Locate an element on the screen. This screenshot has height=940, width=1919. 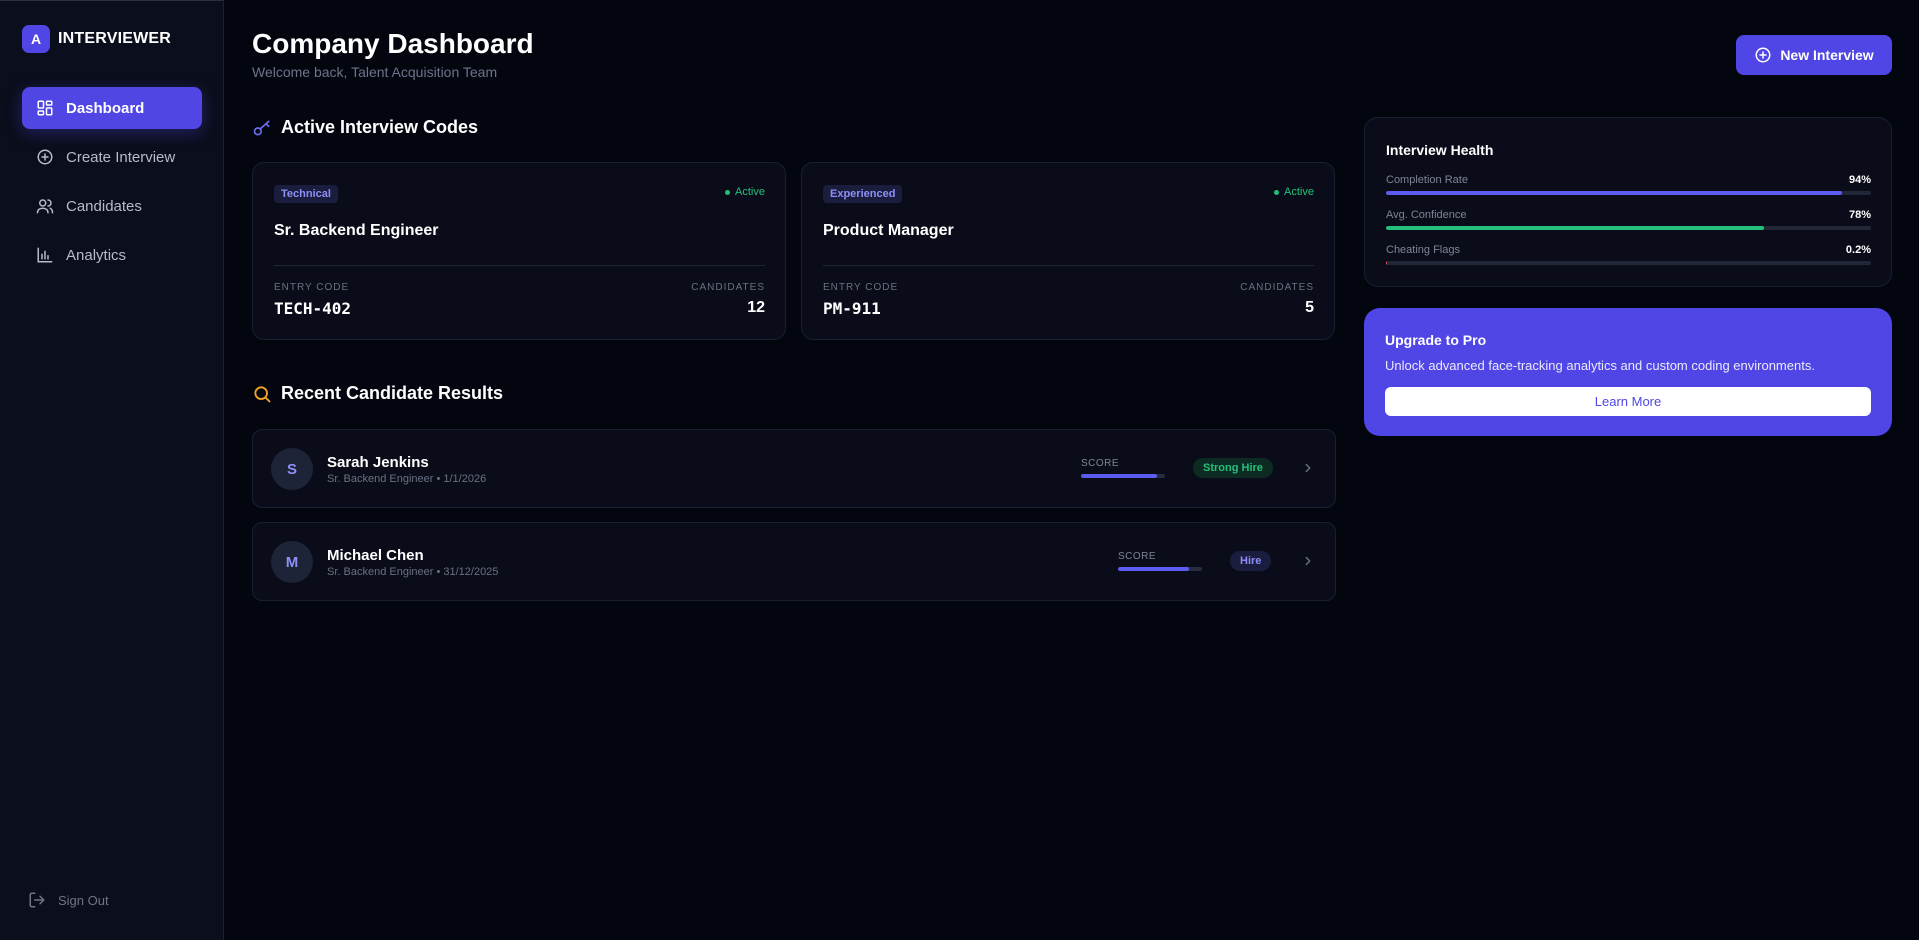
active-codes-title: Active Interview Codes is located at coordinates (380, 127).